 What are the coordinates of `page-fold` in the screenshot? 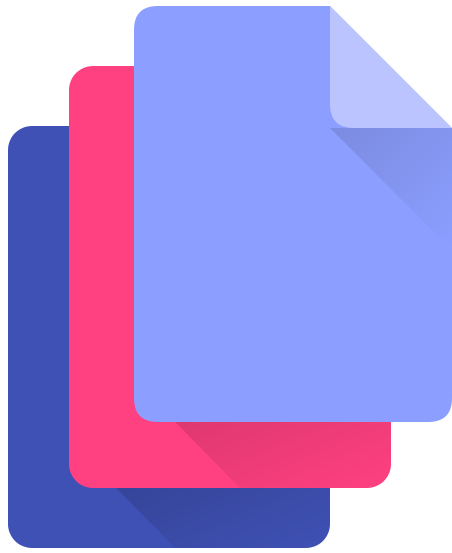 It's located at (391, 67).